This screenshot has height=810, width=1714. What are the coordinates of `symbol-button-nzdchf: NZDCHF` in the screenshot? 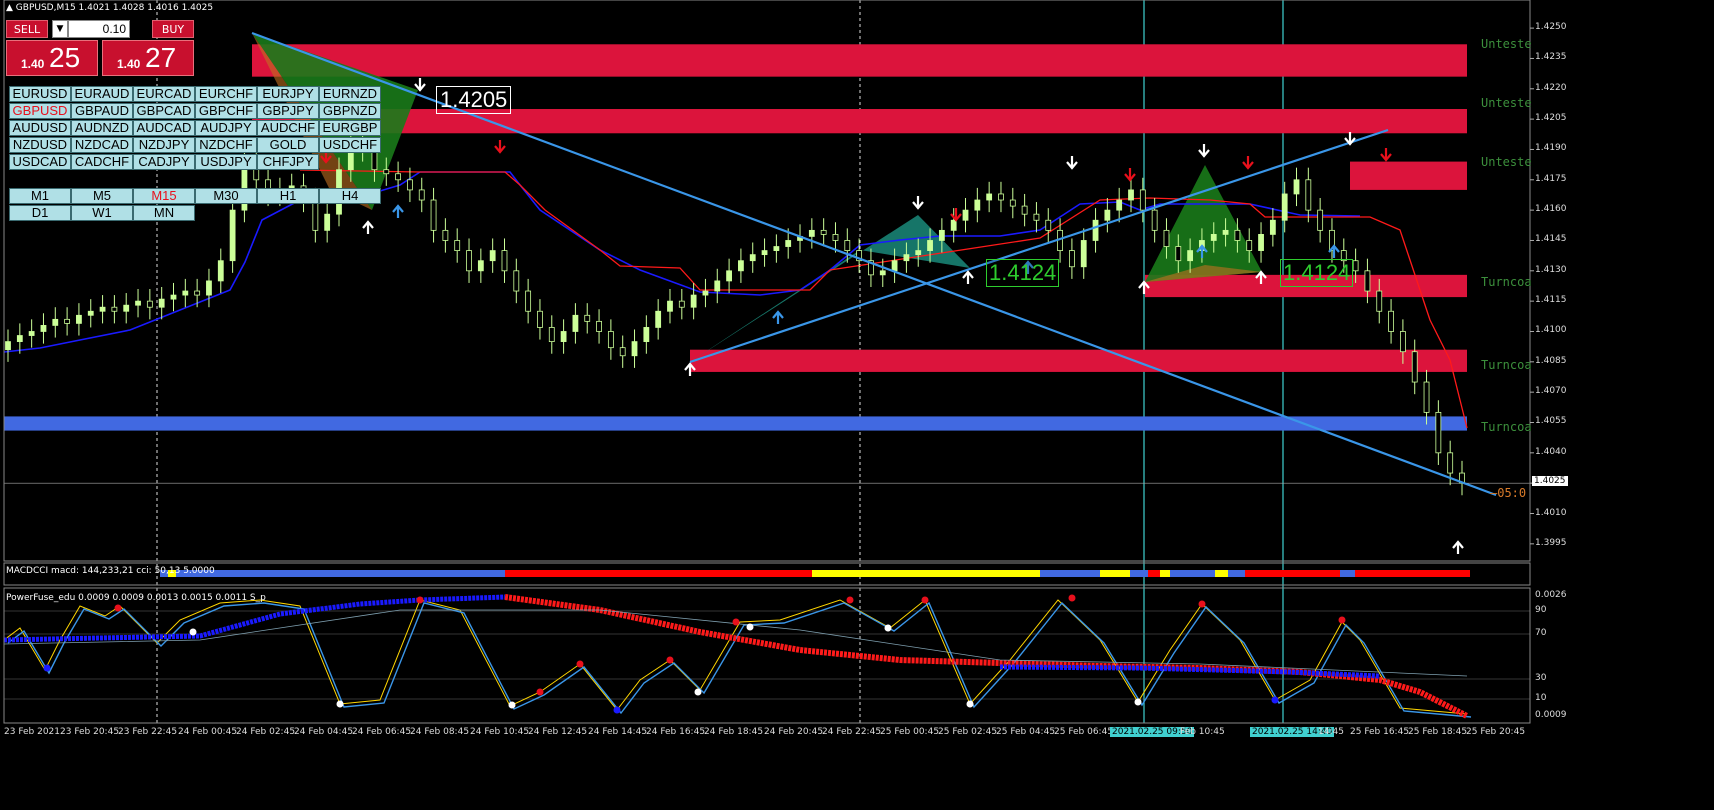 It's located at (226, 145).